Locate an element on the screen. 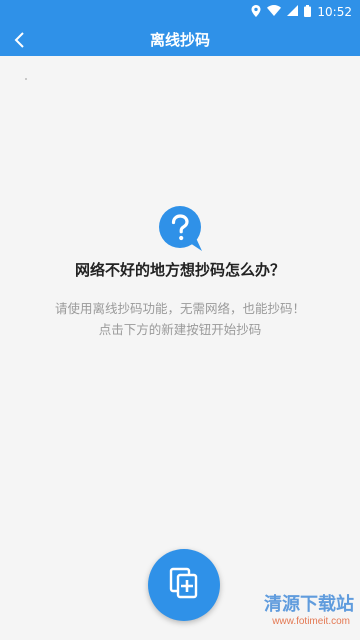  add-copy-icon is located at coordinates (184, 585).